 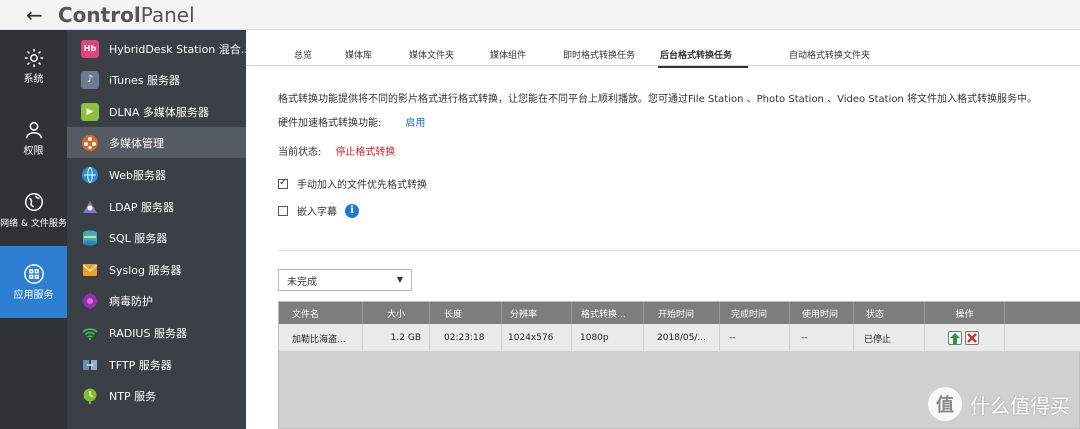 What do you see at coordinates (330, 123) in the screenshot?
I see `hw-accel-label: 硬件加速格式转换功能:` at bounding box center [330, 123].